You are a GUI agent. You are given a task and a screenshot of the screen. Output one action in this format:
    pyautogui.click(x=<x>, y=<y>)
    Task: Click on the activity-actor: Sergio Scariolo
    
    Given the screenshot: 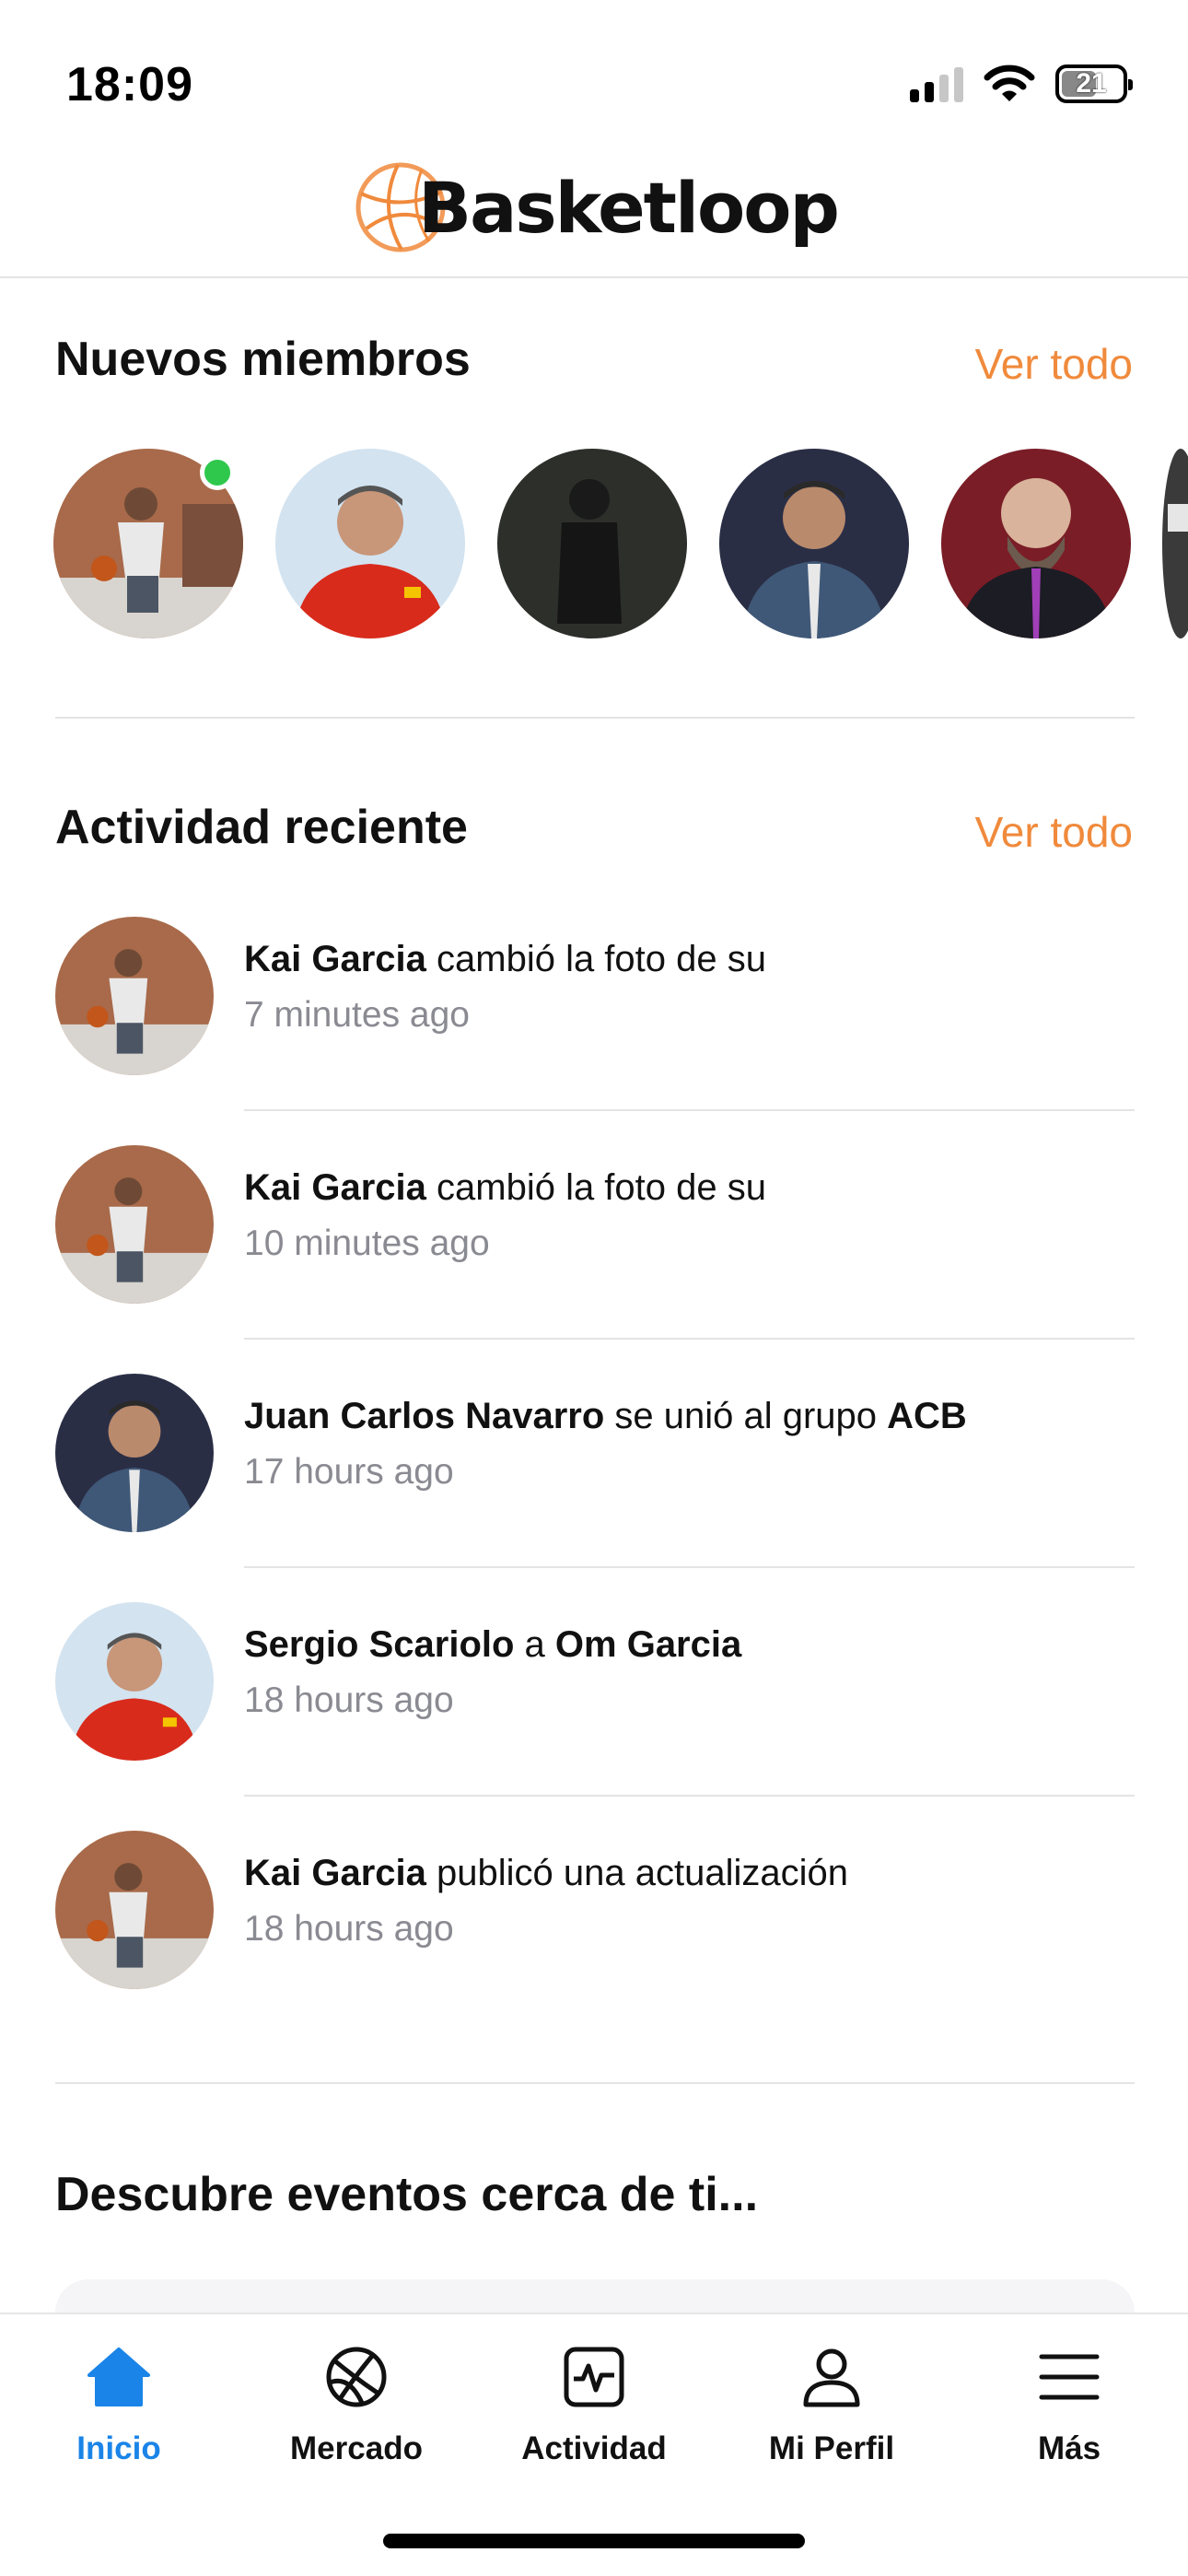 What is the action you would take?
    pyautogui.click(x=379, y=1644)
    